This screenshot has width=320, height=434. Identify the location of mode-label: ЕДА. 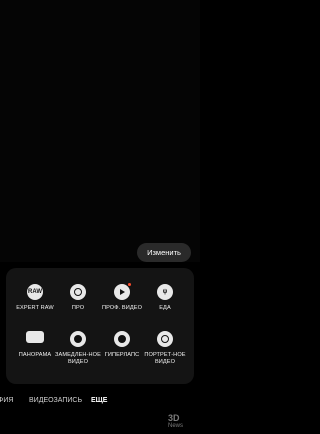
(165, 308).